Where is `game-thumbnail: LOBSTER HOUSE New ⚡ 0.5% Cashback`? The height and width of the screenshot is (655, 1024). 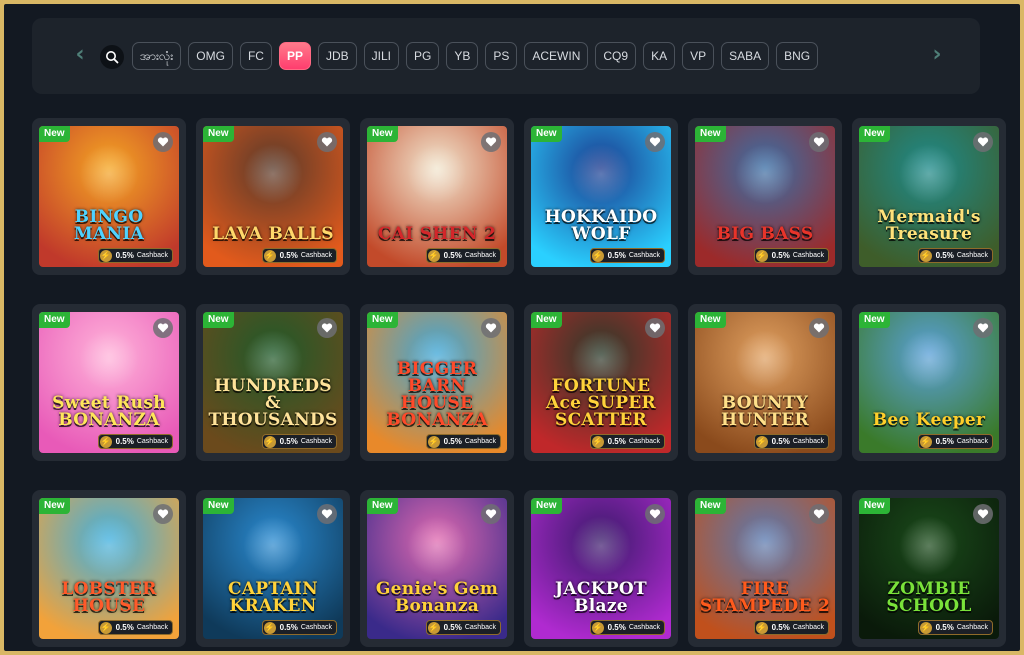
game-thumbnail: LOBSTER HOUSE New ⚡ 0.5% Cashback is located at coordinates (109, 568).